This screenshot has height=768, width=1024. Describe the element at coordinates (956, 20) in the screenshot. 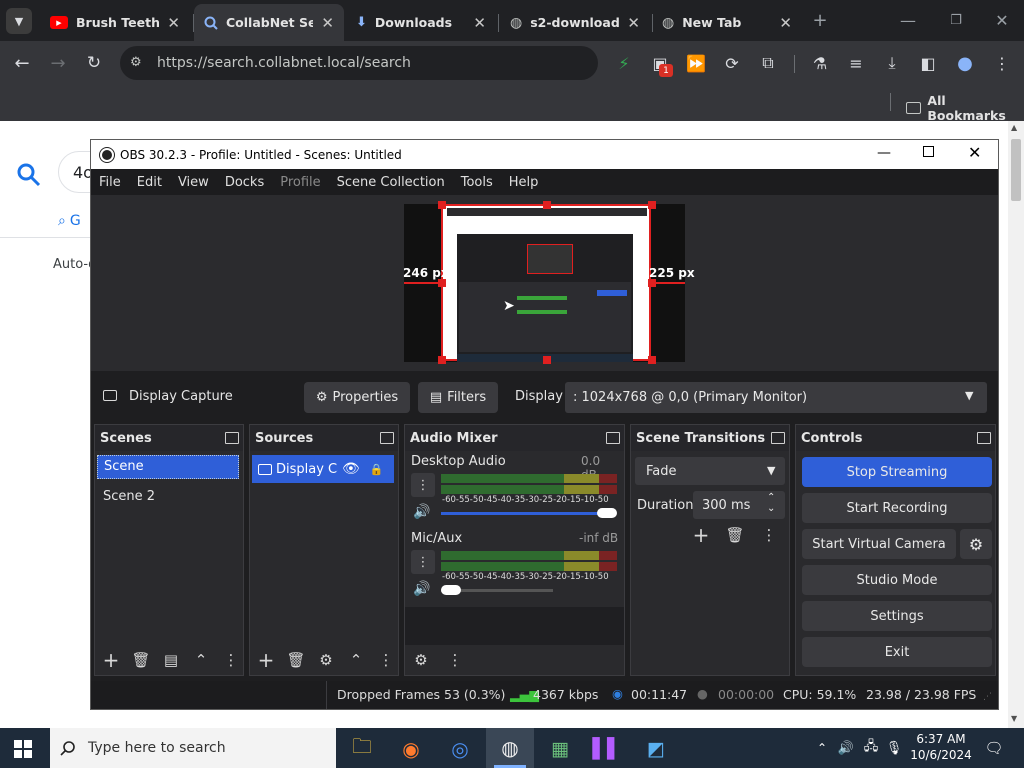

I see `restore-icon: ❐` at that location.